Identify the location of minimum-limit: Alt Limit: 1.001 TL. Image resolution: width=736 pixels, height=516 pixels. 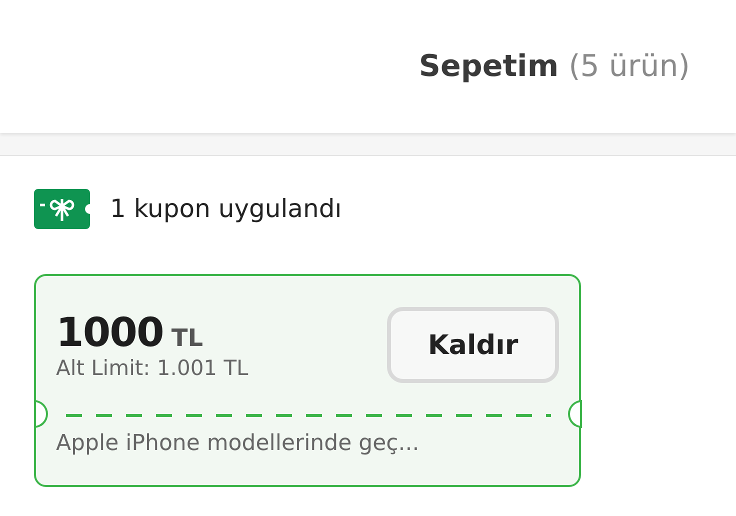
(152, 368).